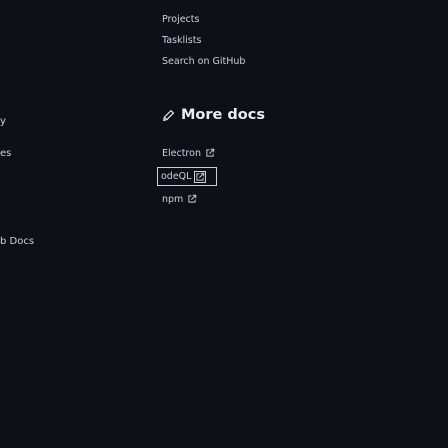 This screenshot has width=448, height=448. What do you see at coordinates (173, 199) in the screenshot?
I see `doc-link-label: npm` at bounding box center [173, 199].